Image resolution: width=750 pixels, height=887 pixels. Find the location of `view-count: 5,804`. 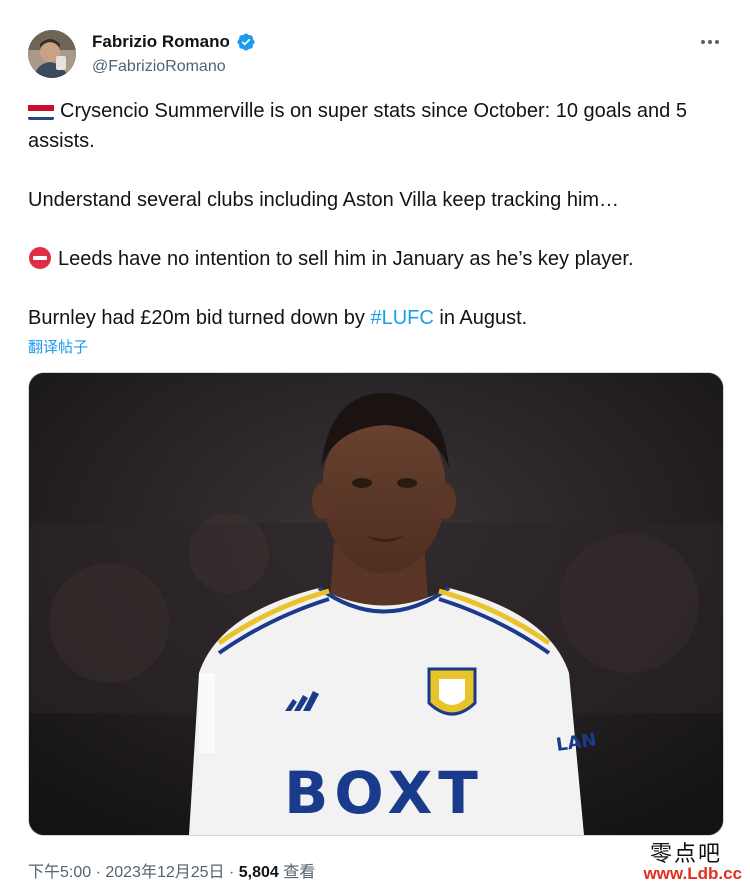

view-count: 5,804 is located at coordinates (258, 872).